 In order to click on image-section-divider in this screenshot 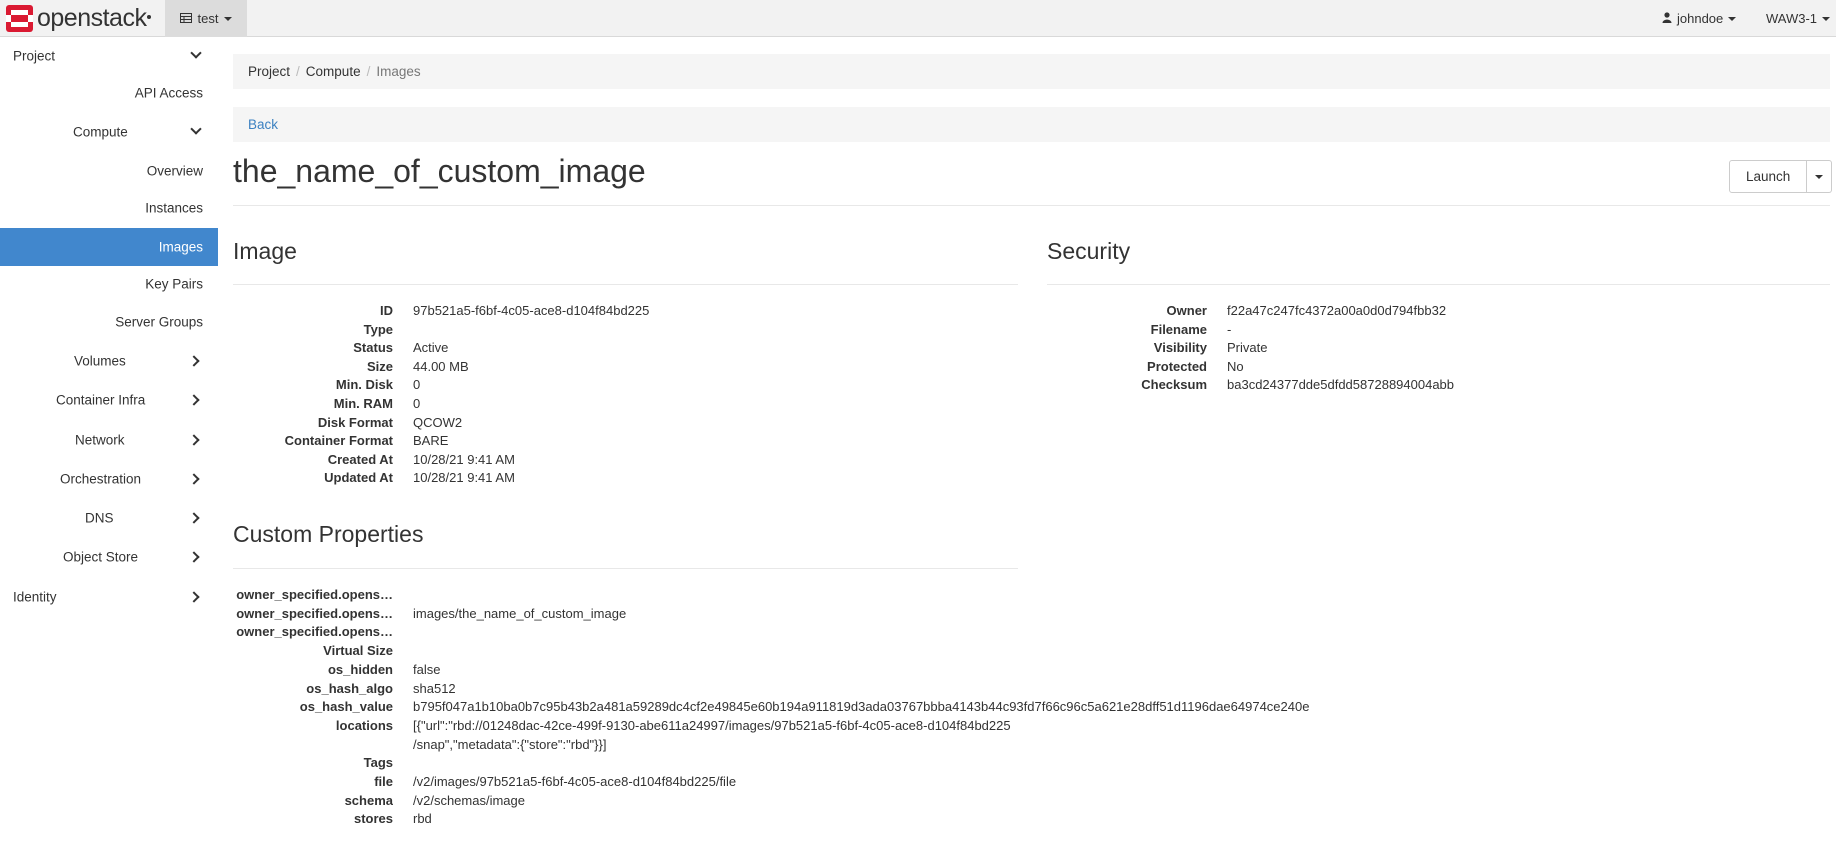, I will do `click(625, 284)`.